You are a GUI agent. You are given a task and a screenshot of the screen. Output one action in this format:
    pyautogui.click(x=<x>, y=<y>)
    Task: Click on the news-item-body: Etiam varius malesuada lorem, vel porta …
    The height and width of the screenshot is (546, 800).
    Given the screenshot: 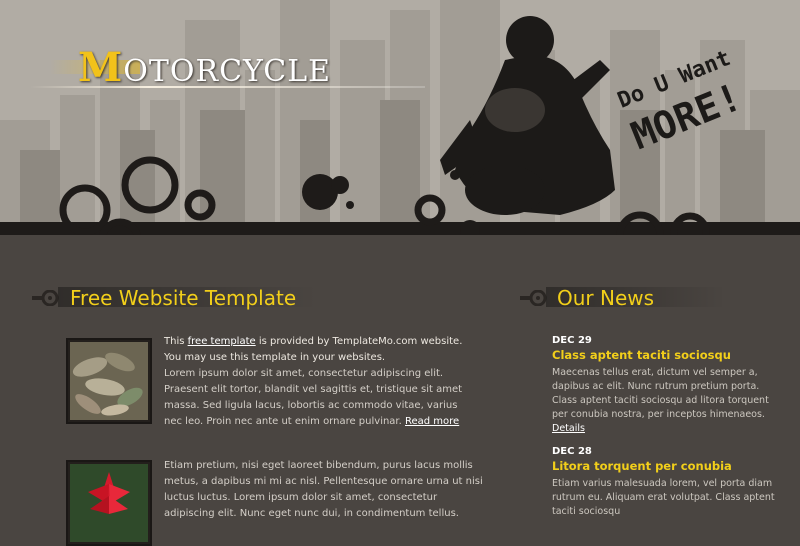 What is the action you would take?
    pyautogui.click(x=663, y=497)
    